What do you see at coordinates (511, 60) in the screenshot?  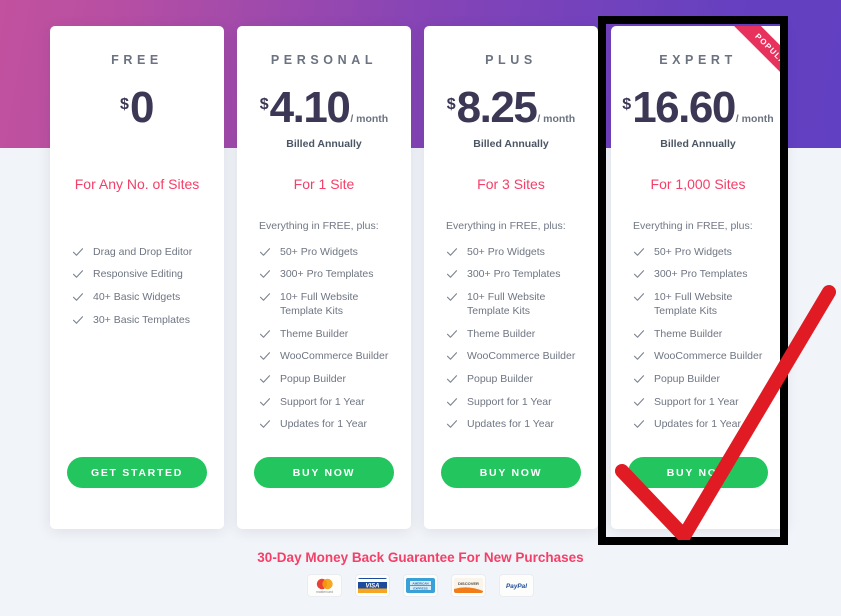 I see `plan-name: PLUS` at bounding box center [511, 60].